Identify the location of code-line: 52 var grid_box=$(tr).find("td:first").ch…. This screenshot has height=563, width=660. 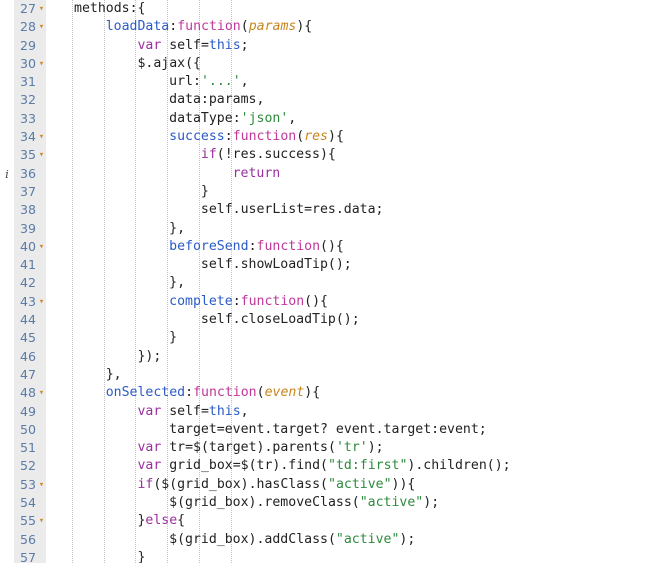
(330, 466).